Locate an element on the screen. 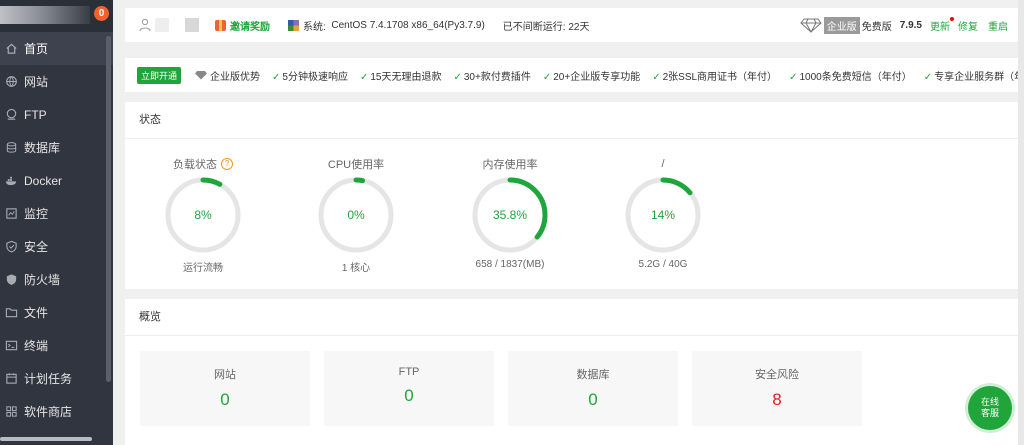  sidebar-item-monitor: 监控 is located at coordinates (56, 213).